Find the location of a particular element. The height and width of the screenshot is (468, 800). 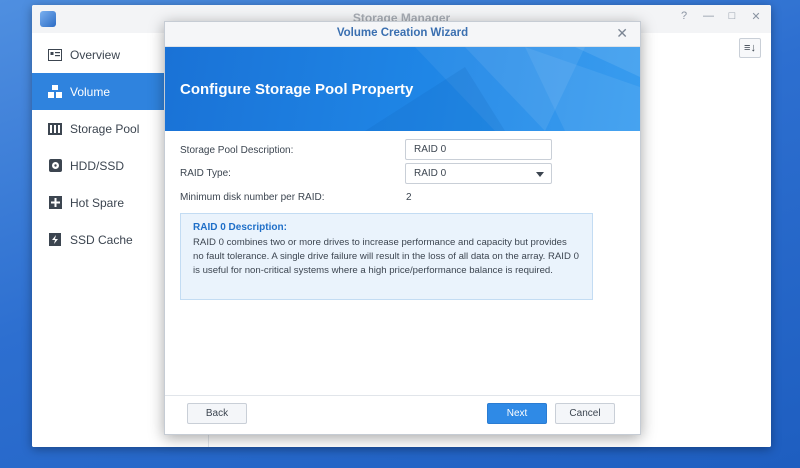

cancel-button: Cancel is located at coordinates (585, 413).